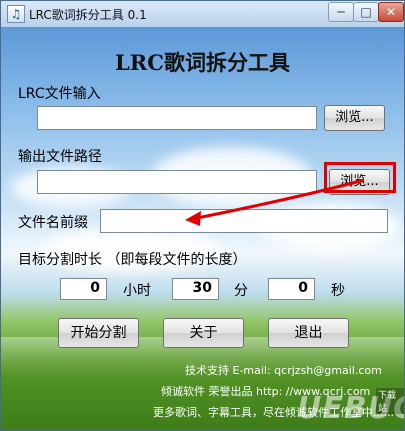 The image size is (405, 431). I want to click on window-title: LRC歌词拆分工具 0.1, so click(88, 15).